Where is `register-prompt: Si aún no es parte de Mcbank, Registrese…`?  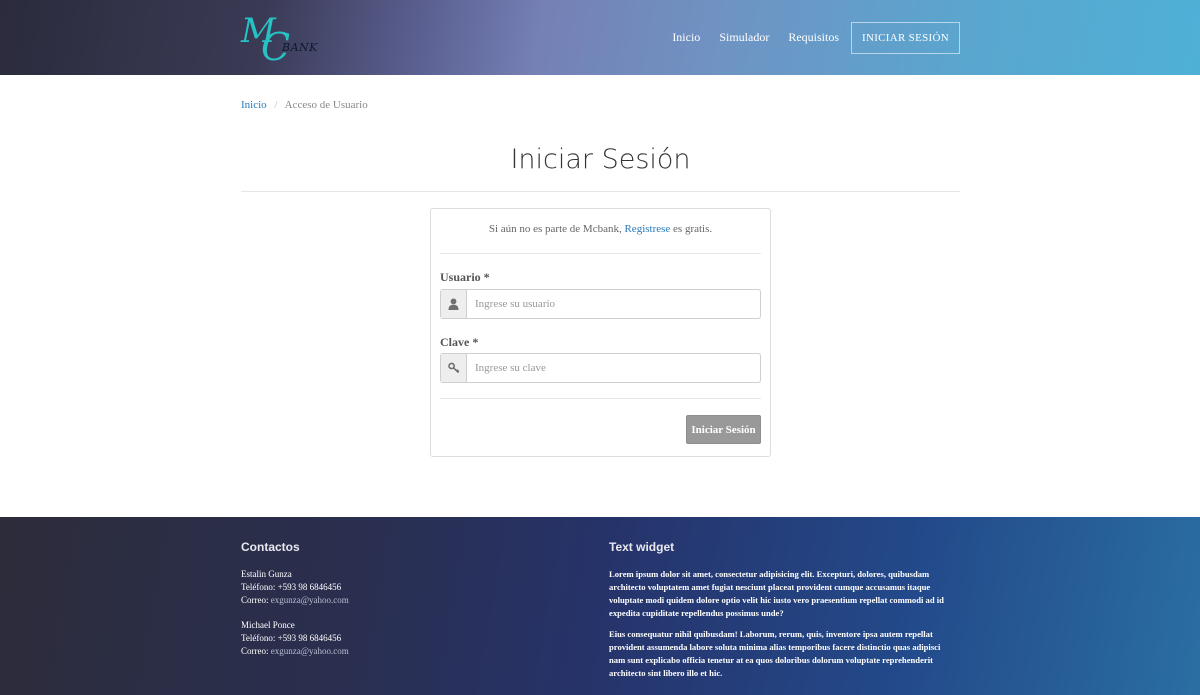
register-prompt: Si aún no es parte de Mcbank, Registrese… is located at coordinates (600, 229).